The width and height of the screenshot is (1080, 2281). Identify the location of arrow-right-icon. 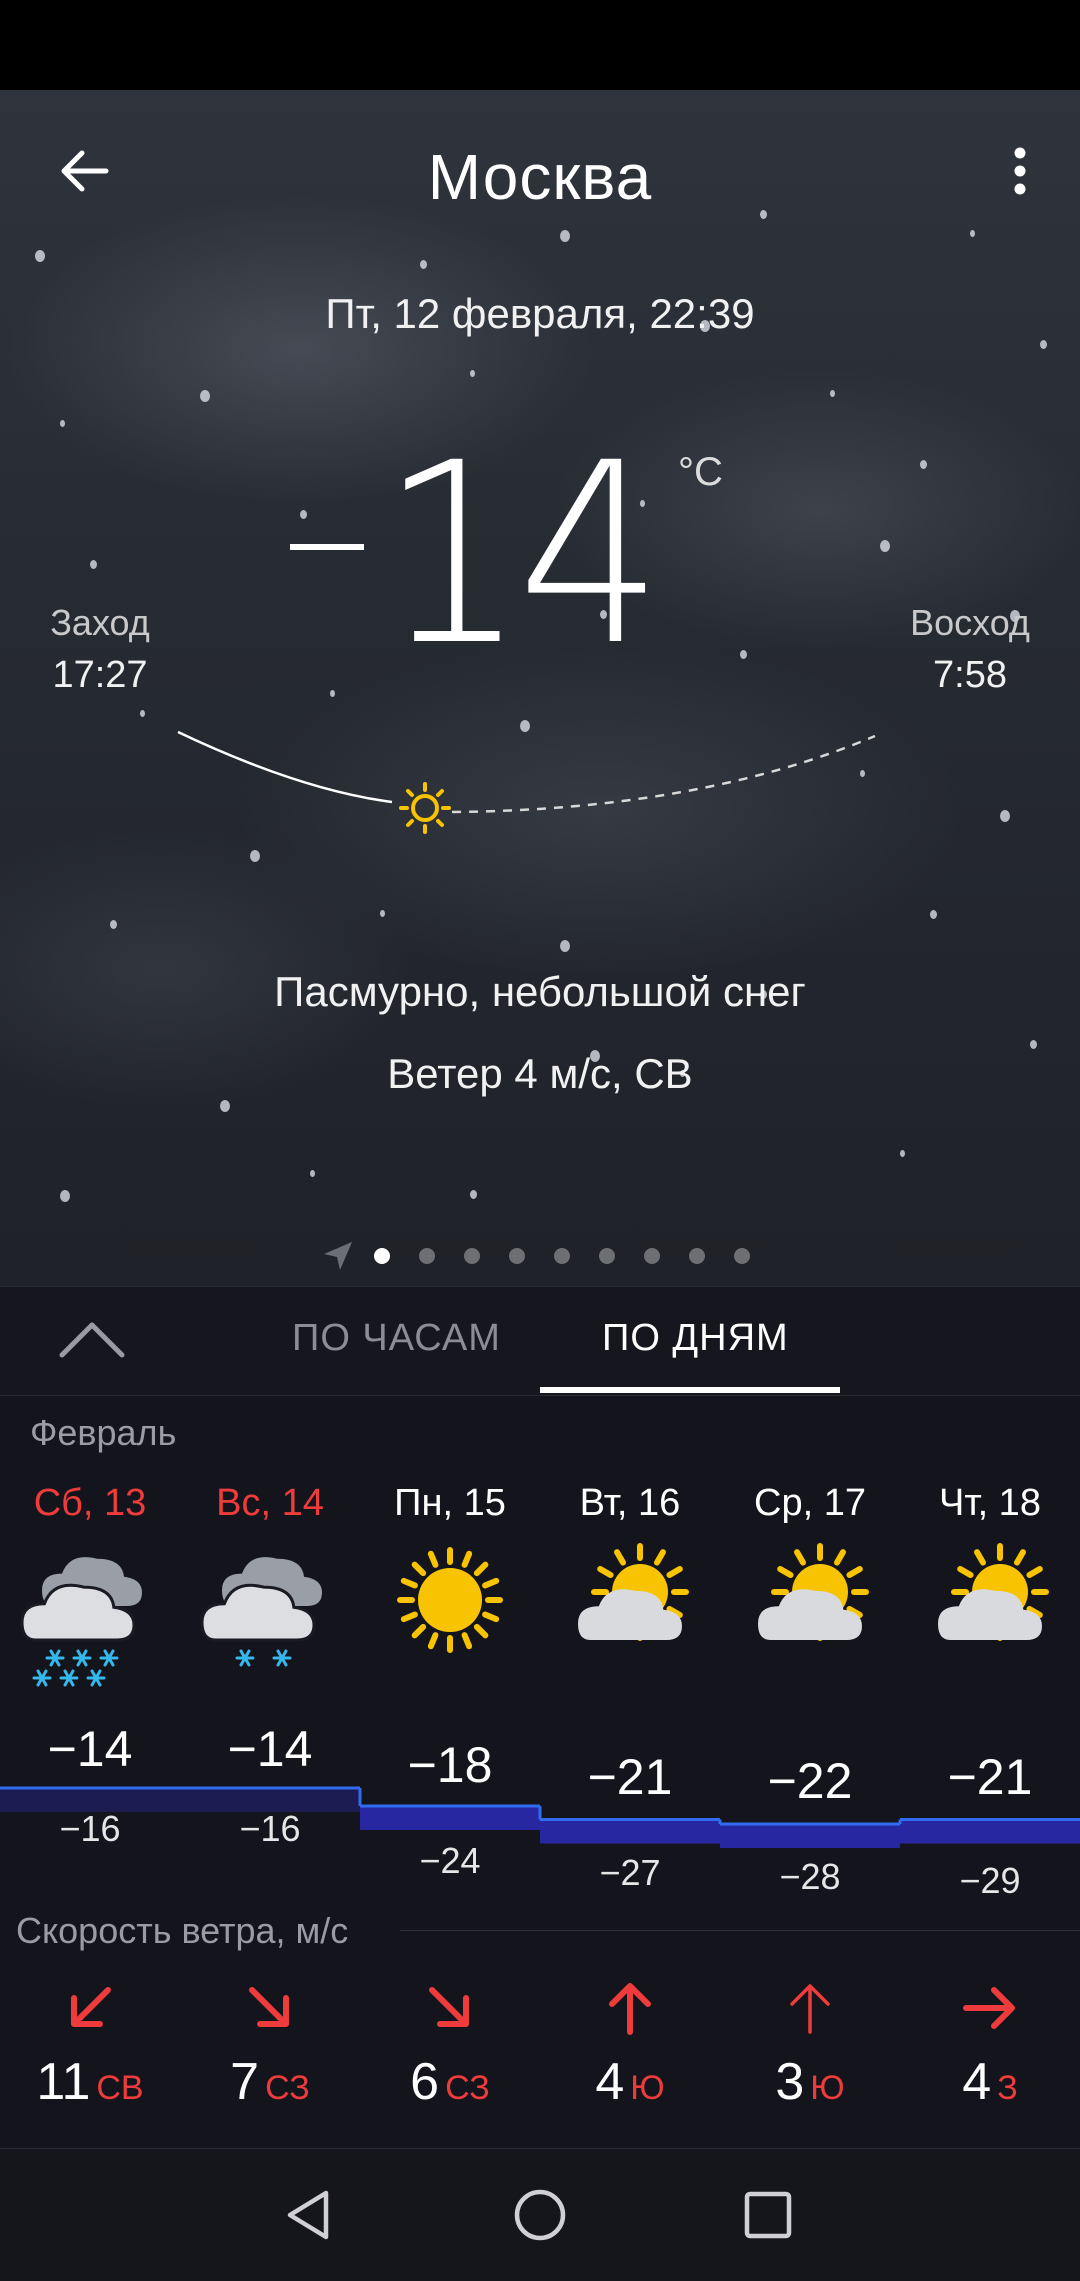
(989, 2008).